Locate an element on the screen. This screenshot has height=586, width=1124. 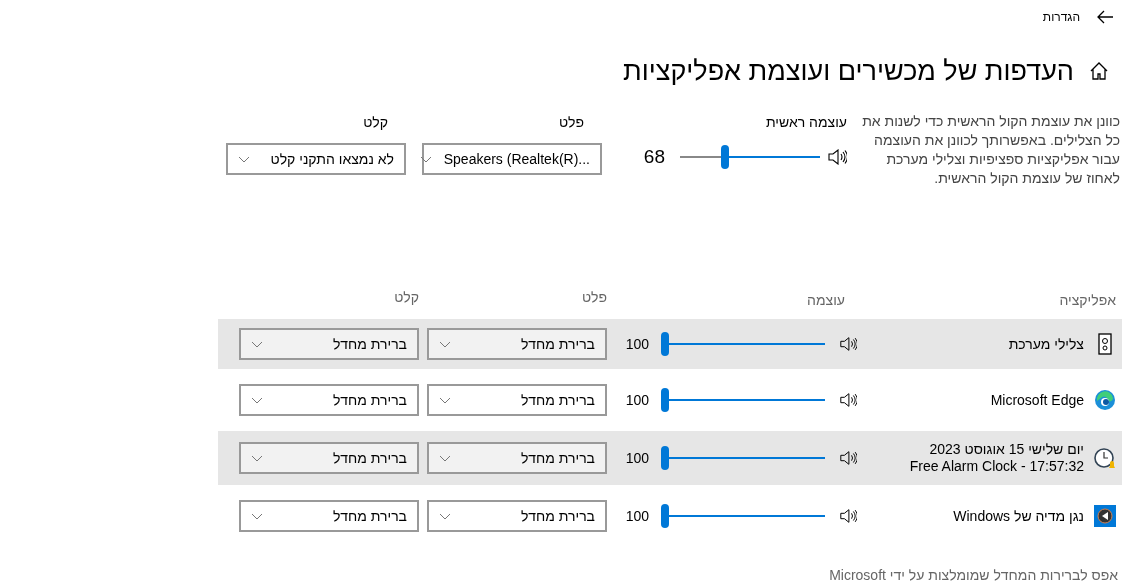
column-header: פלט is located at coordinates (594, 297).